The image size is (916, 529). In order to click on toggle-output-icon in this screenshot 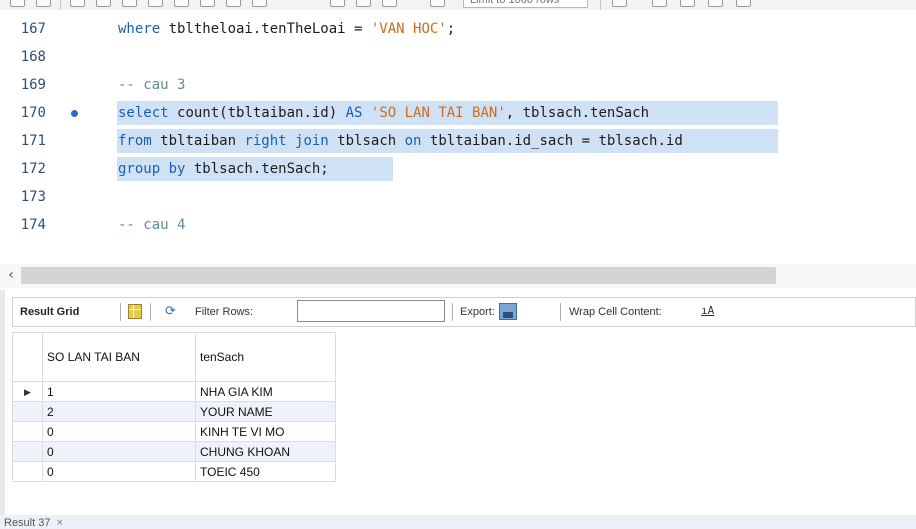, I will do `click(437, 3)`.